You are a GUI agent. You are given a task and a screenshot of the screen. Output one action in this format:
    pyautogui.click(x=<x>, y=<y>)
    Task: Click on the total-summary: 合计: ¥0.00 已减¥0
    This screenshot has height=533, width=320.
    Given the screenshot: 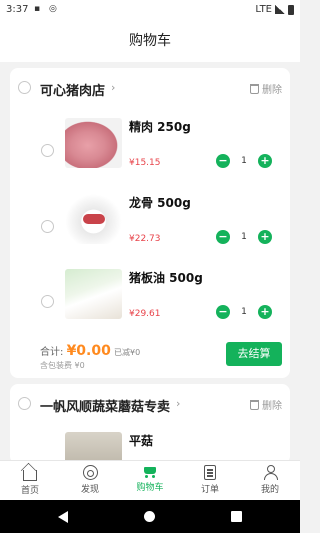 What is the action you would take?
    pyautogui.click(x=90, y=351)
    